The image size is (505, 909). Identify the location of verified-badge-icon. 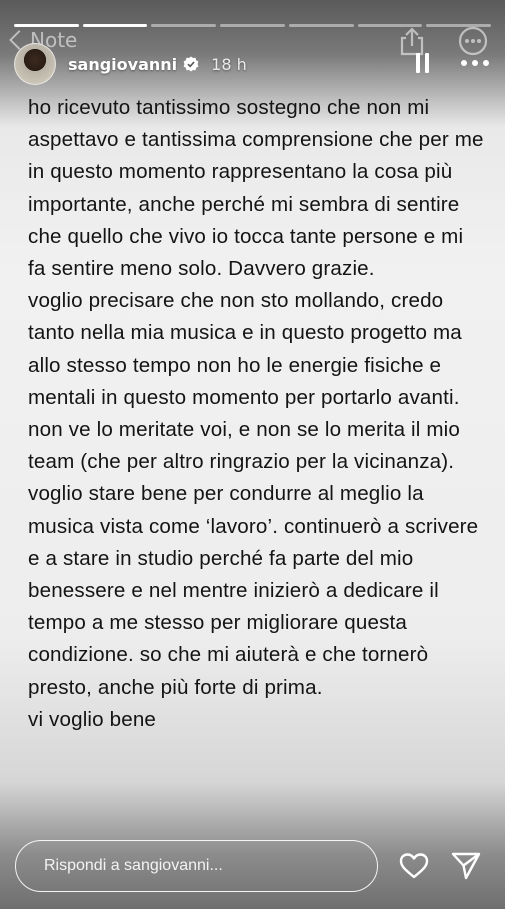
(191, 64).